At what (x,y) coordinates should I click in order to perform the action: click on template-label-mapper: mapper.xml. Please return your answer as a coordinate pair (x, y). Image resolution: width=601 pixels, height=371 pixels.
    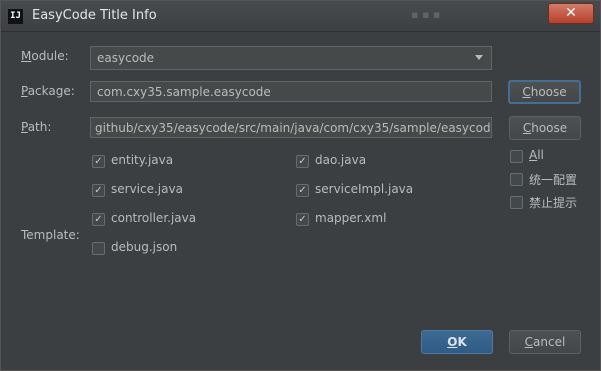
    Looking at the image, I should click on (351, 218).